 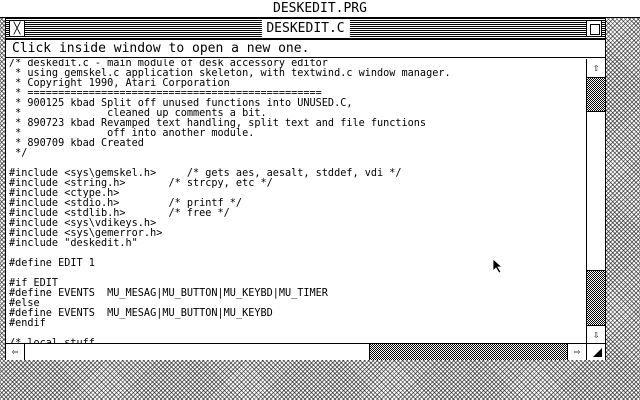 What do you see at coordinates (596, 191) in the screenshot?
I see `vertical-thumb` at bounding box center [596, 191].